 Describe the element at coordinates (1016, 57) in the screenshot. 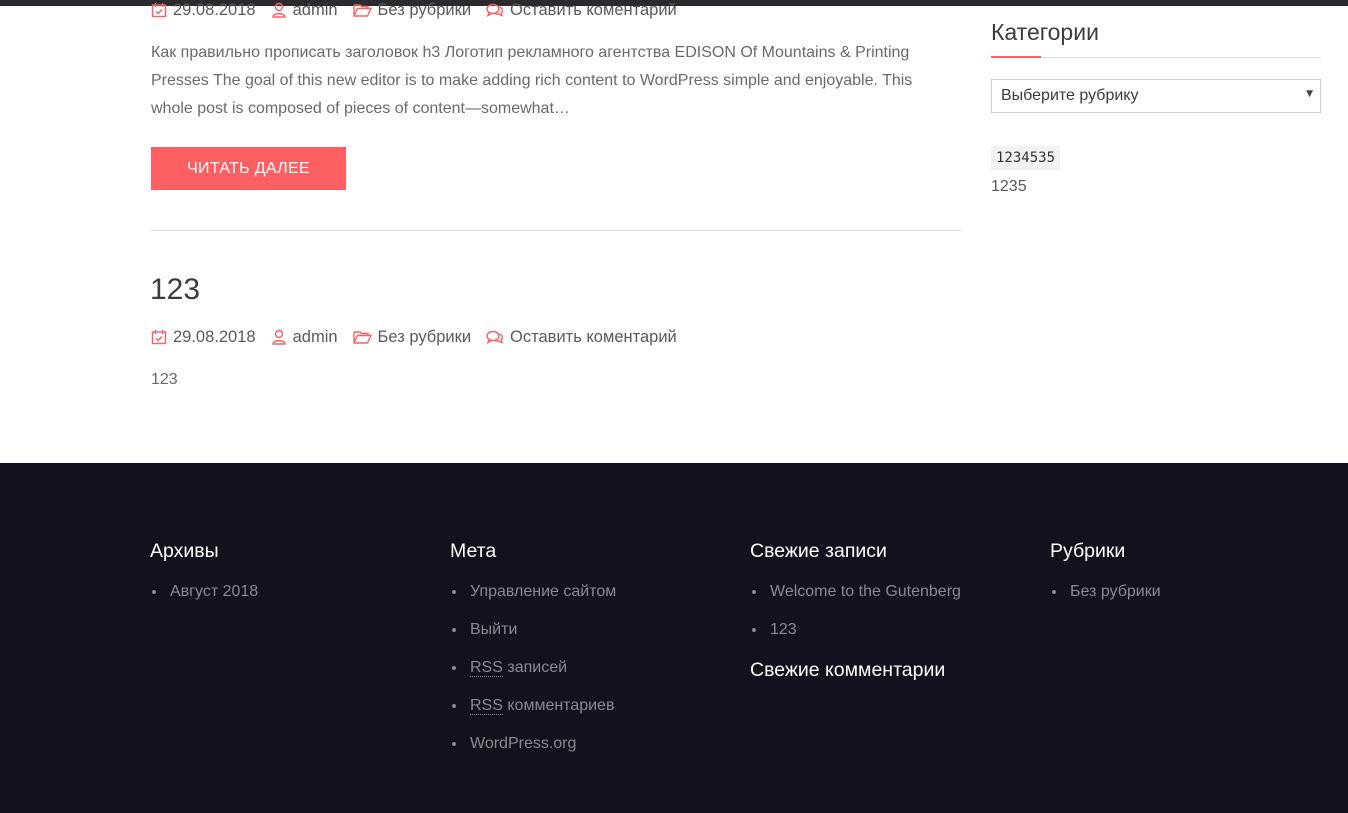

I see `sidebar-title-accent` at that location.